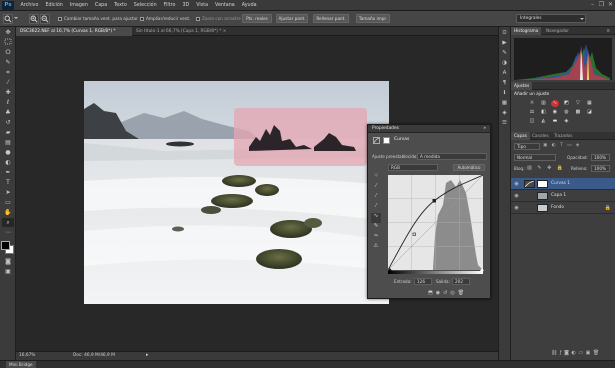 The height and width of the screenshot is (368, 615). I want to click on layer-row-curves: ◉ Curvas 1, so click(563, 184).